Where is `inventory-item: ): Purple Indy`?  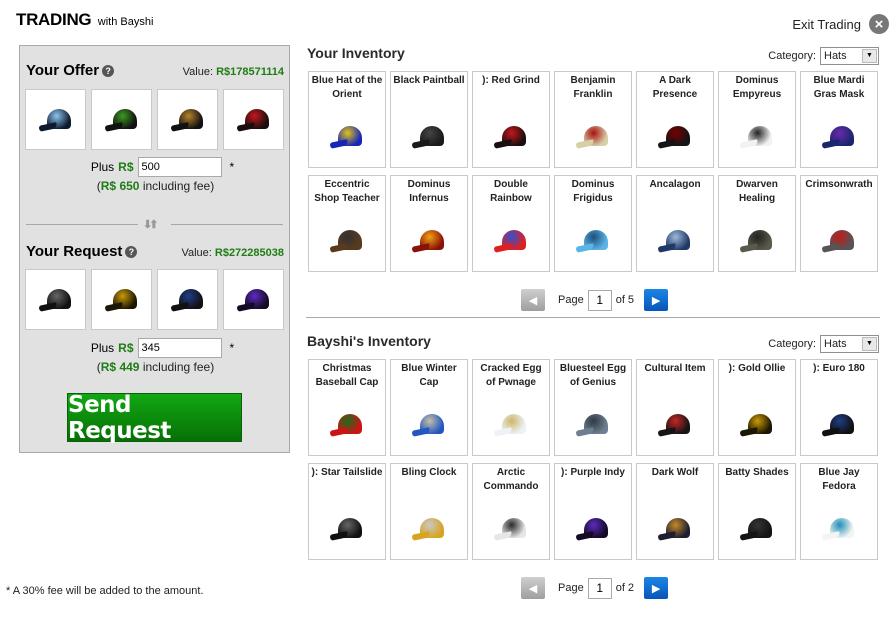 inventory-item: ): Purple Indy is located at coordinates (593, 511).